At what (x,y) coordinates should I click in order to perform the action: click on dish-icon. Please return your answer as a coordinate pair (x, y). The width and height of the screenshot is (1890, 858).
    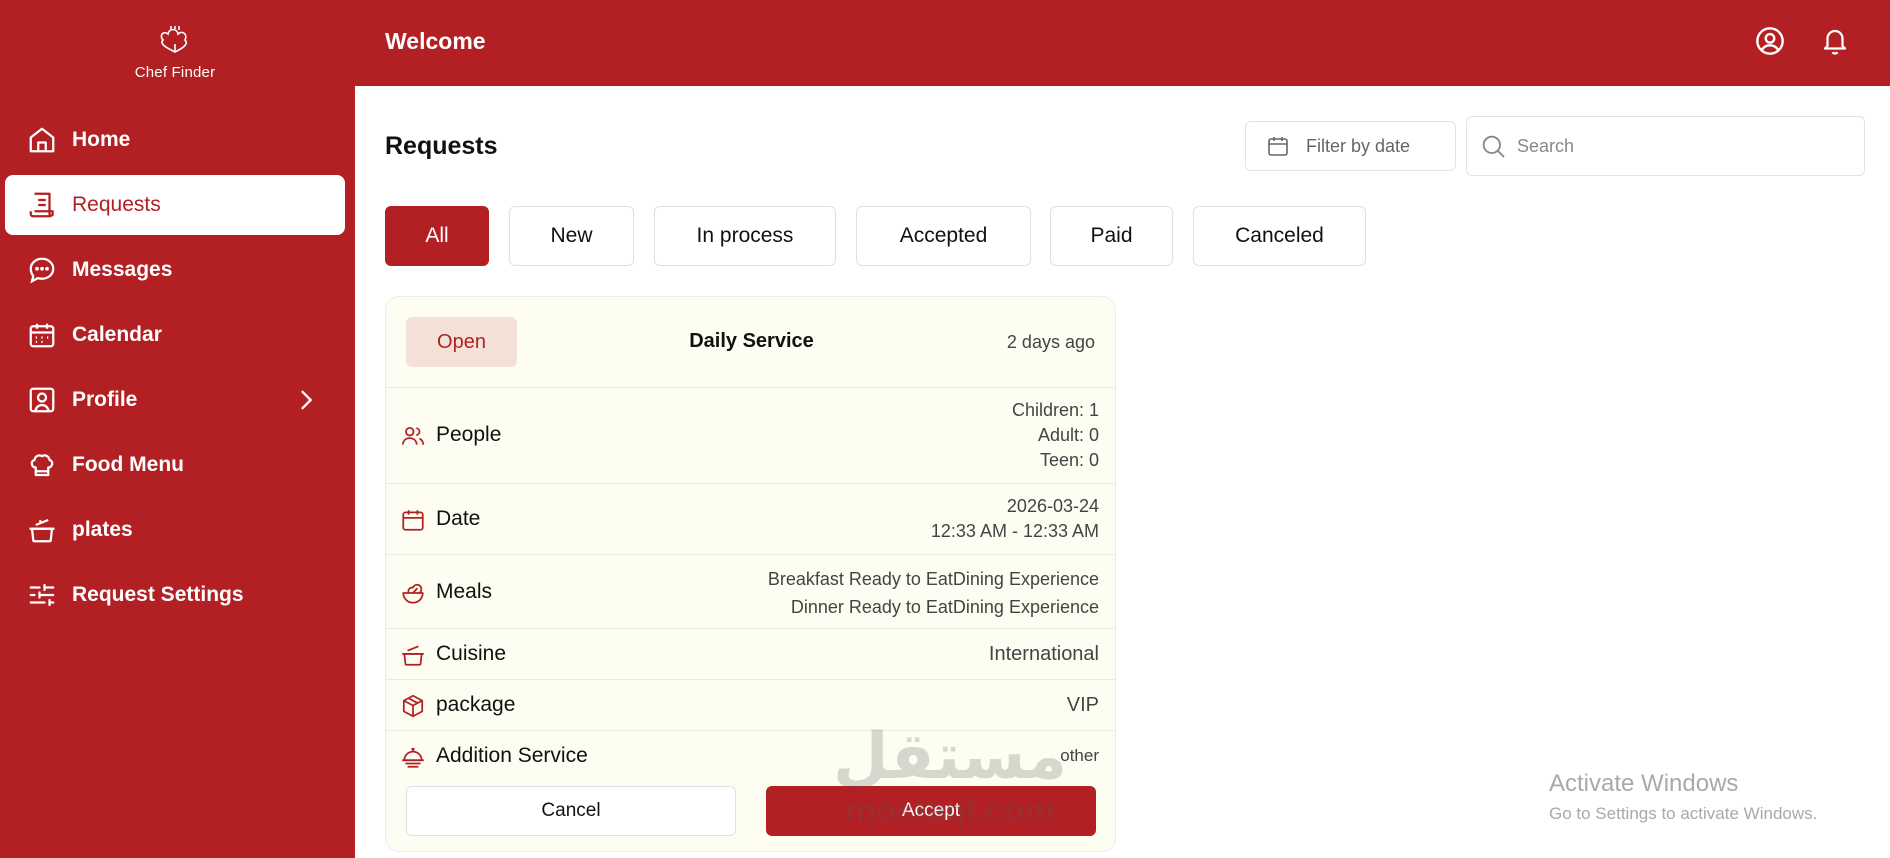
    Looking at the image, I should click on (413, 757).